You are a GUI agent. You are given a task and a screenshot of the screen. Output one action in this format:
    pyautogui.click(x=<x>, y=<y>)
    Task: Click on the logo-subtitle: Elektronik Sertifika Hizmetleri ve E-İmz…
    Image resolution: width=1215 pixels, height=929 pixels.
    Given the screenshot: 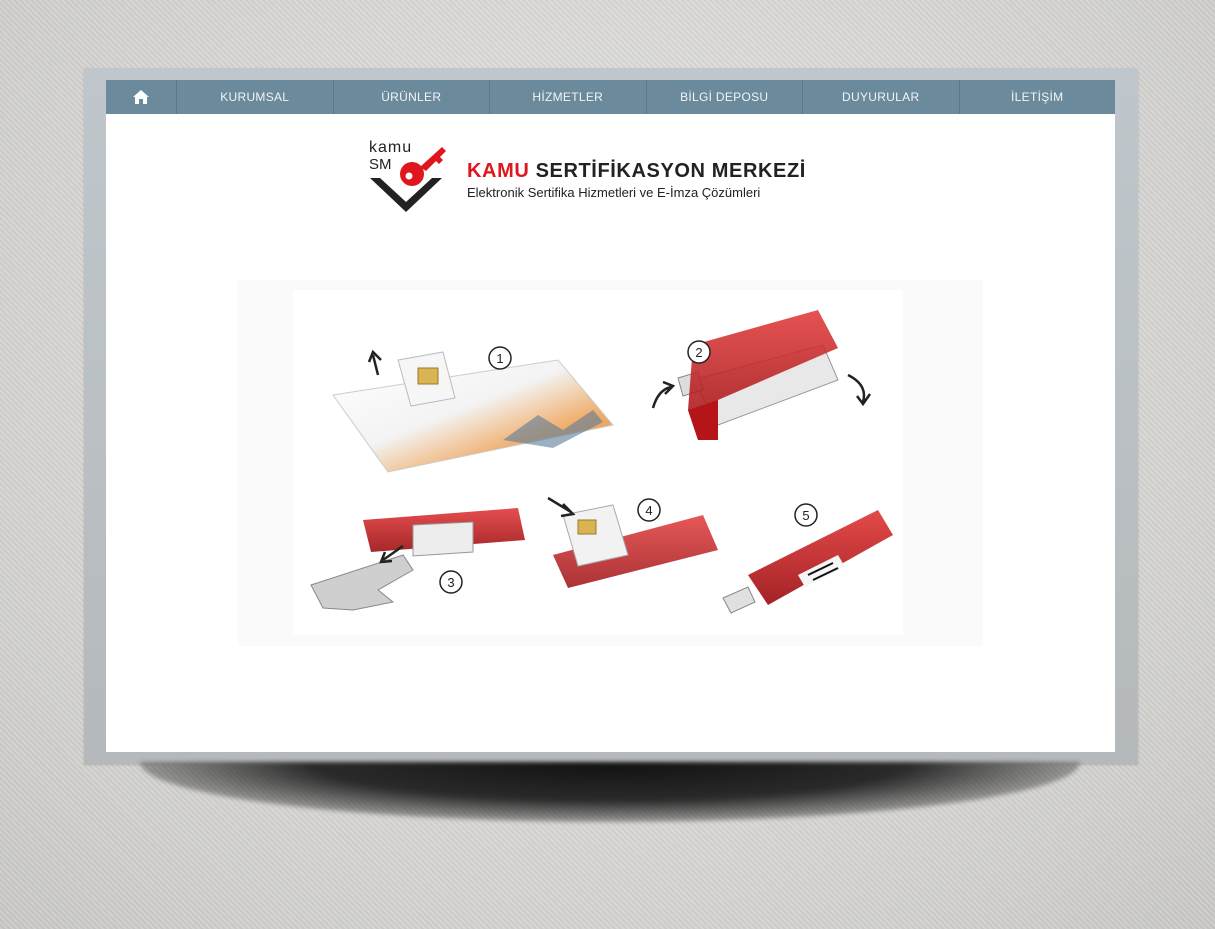 What is the action you would take?
    pyautogui.click(x=614, y=192)
    